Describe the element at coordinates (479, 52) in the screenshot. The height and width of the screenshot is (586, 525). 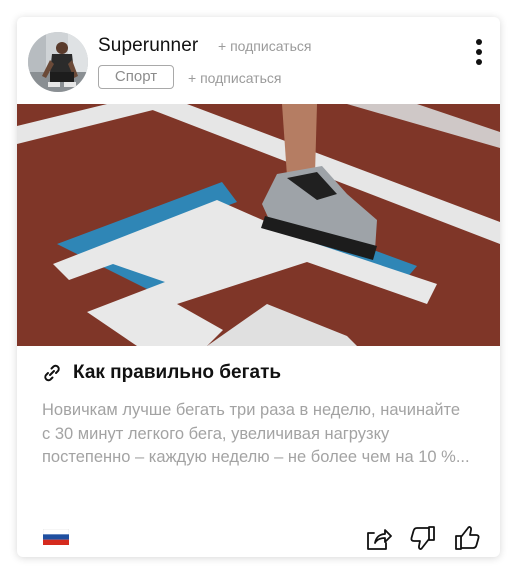
I see `more-vertical-icon` at that location.